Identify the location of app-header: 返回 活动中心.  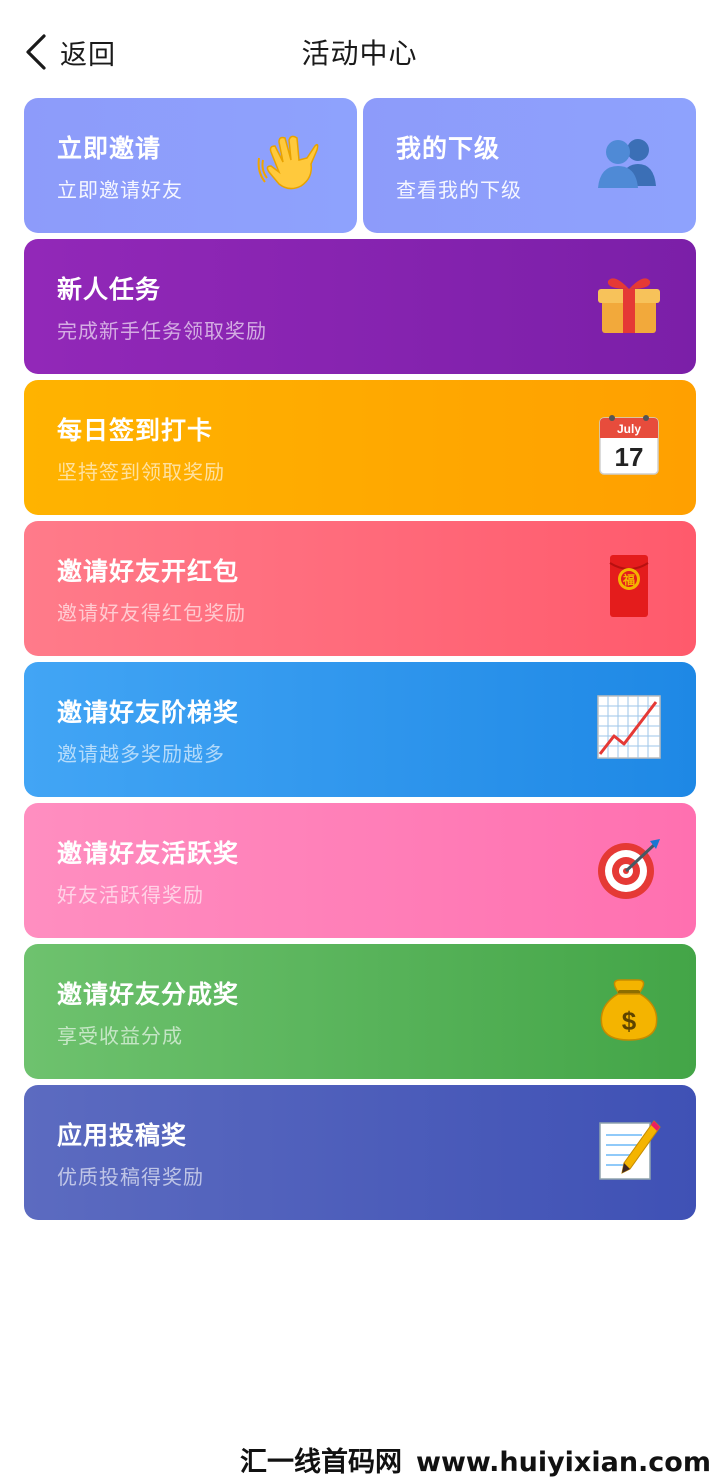
(359, 50).